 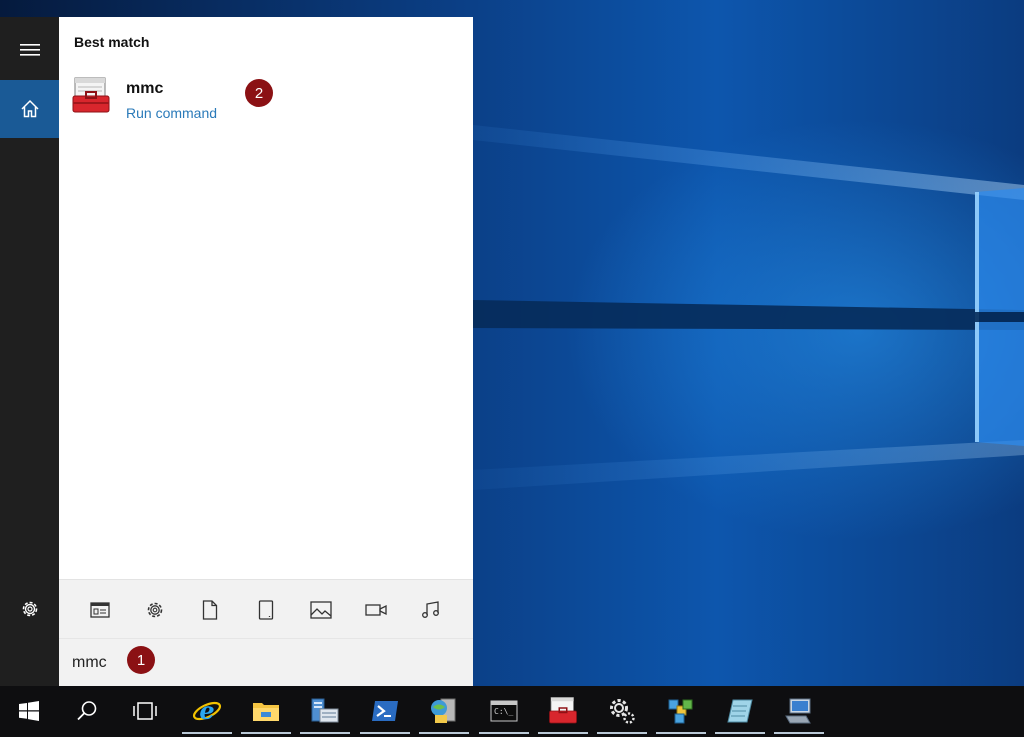 I want to click on music-filter-icon, so click(x=430, y=609).